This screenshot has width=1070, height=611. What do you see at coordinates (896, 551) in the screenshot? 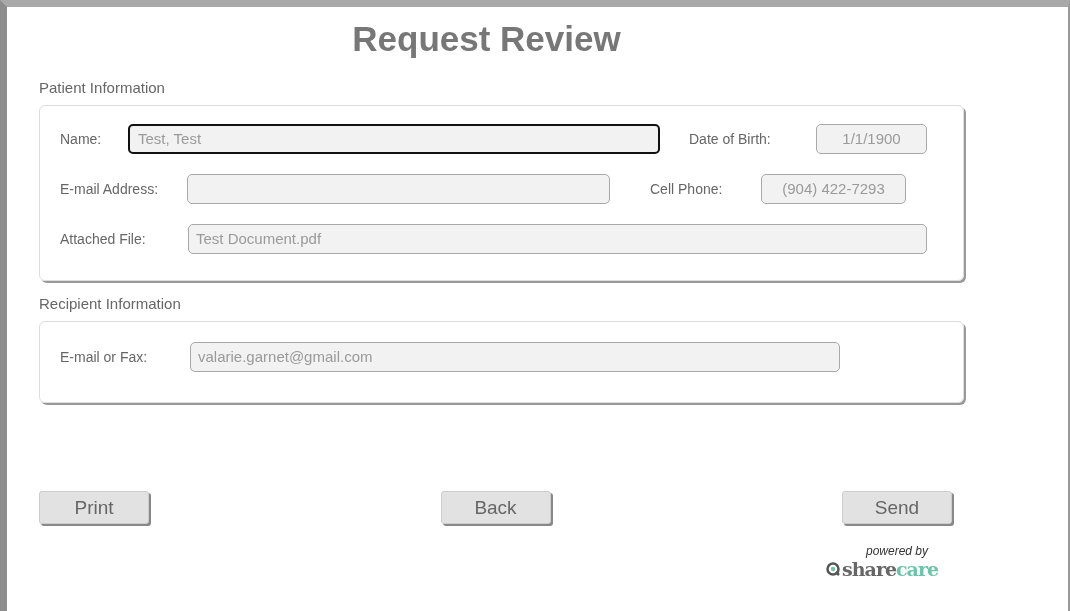
I see `powered-by-text: powered by` at bounding box center [896, 551].